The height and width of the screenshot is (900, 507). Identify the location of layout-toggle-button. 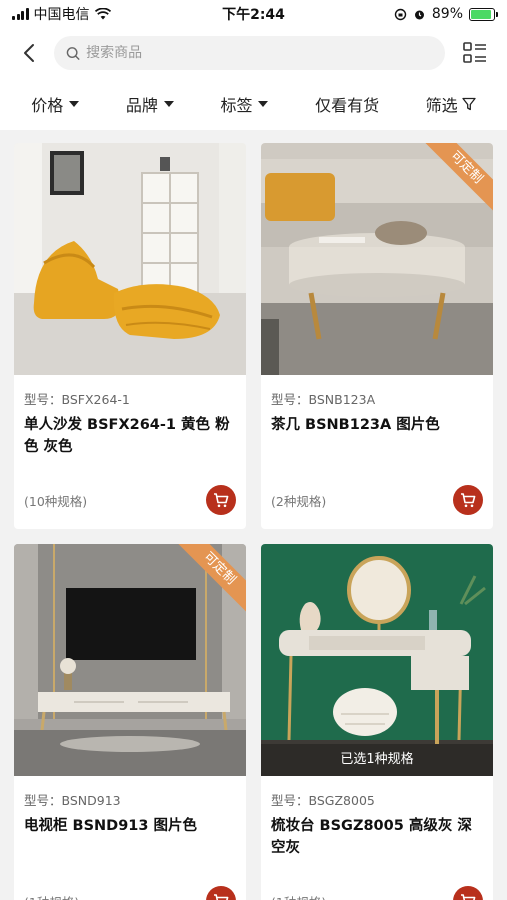
(475, 53).